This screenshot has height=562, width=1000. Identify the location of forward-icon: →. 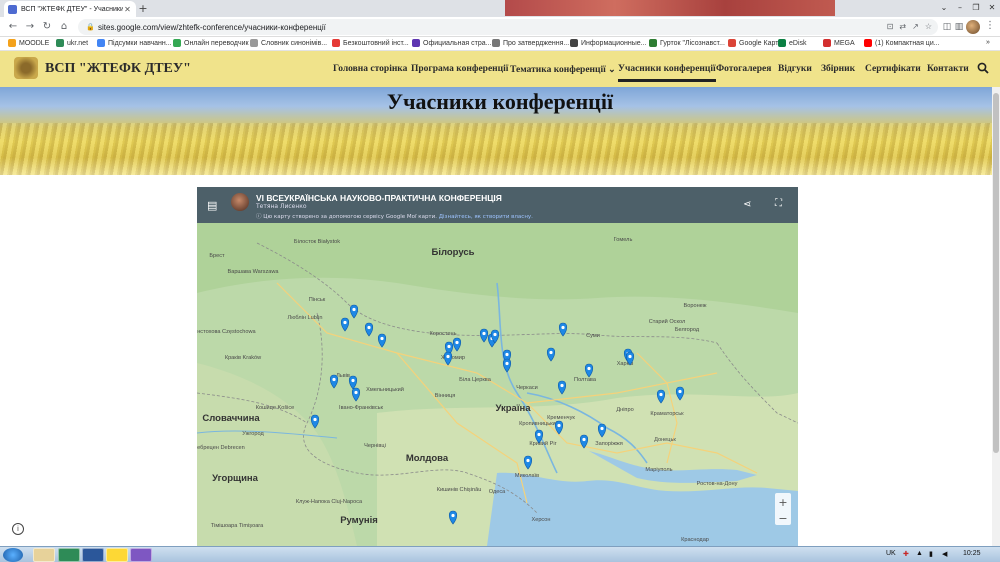
(30, 27).